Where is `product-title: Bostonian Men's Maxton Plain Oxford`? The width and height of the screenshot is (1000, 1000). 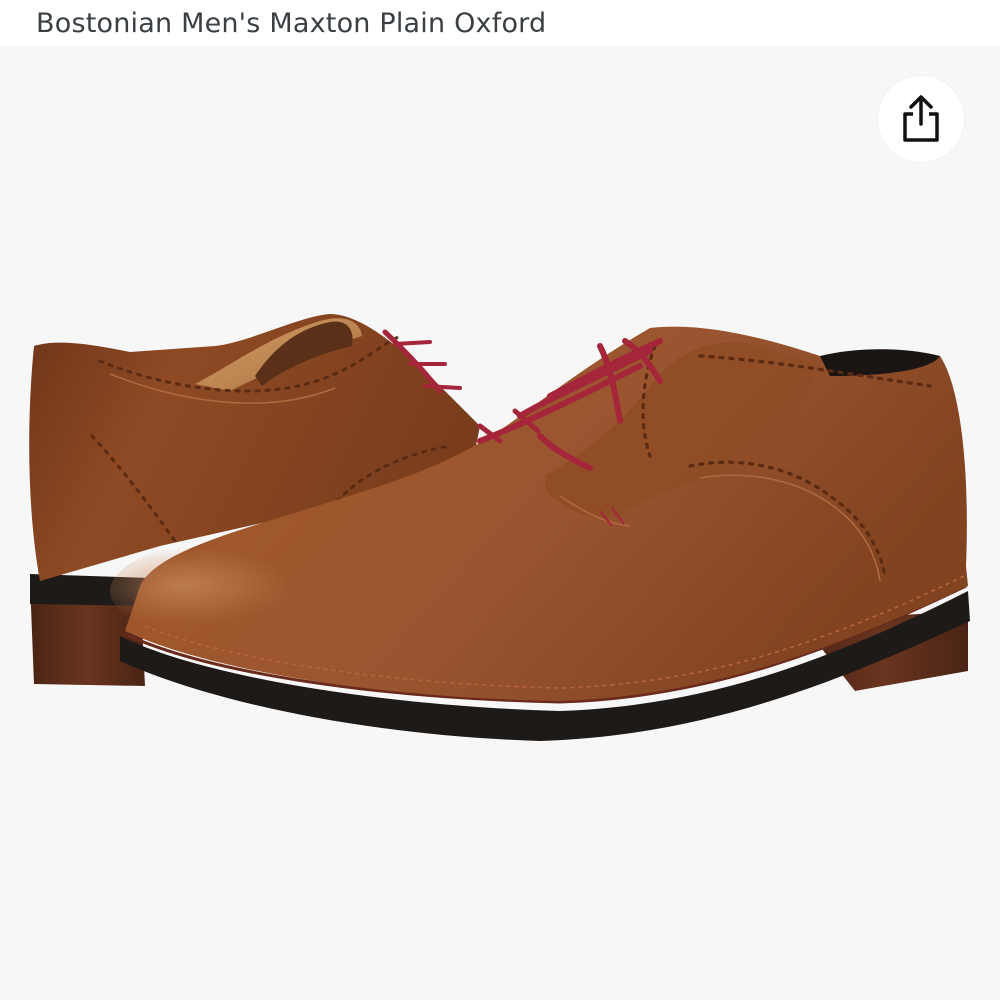
product-title: Bostonian Men's Maxton Plain Oxford is located at coordinates (291, 23).